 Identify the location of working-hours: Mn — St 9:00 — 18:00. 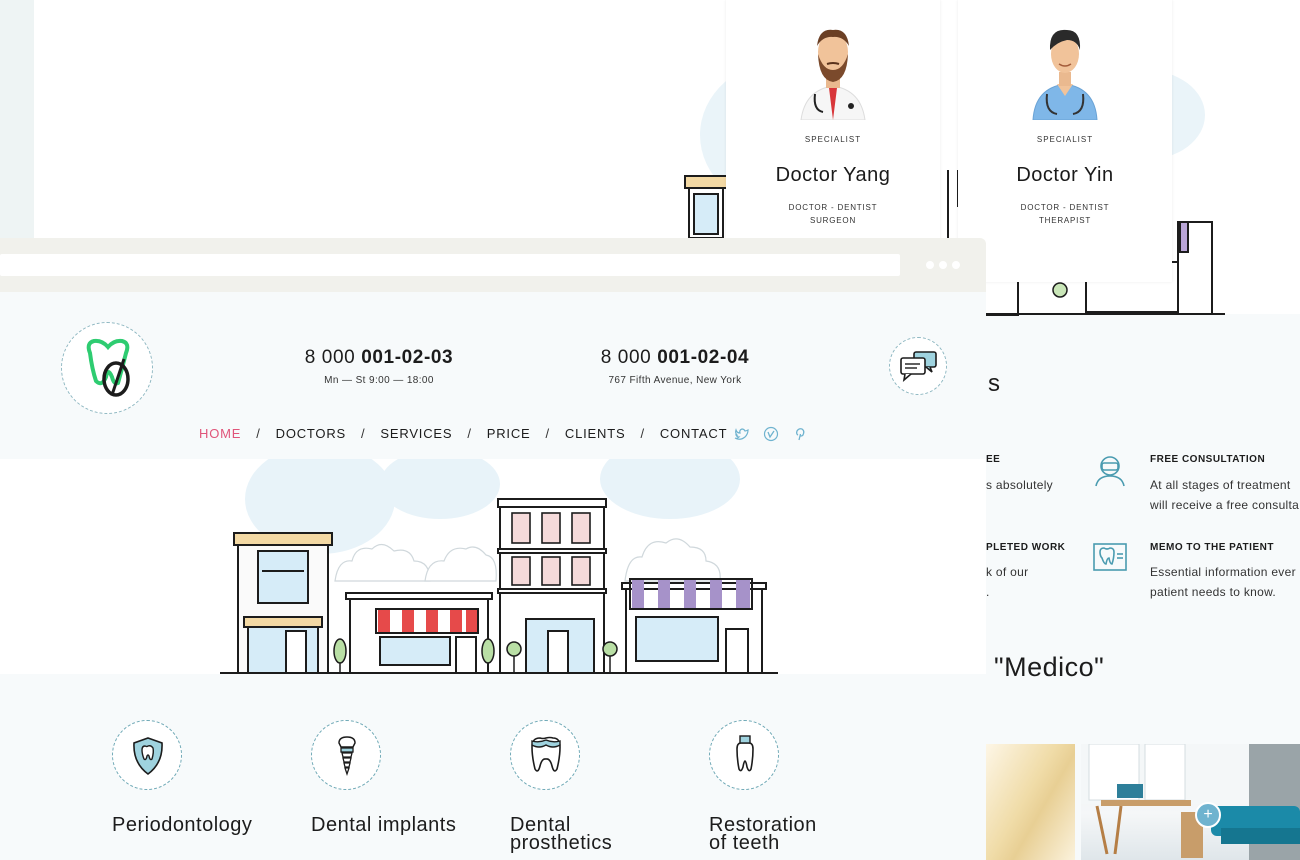
(379, 380).